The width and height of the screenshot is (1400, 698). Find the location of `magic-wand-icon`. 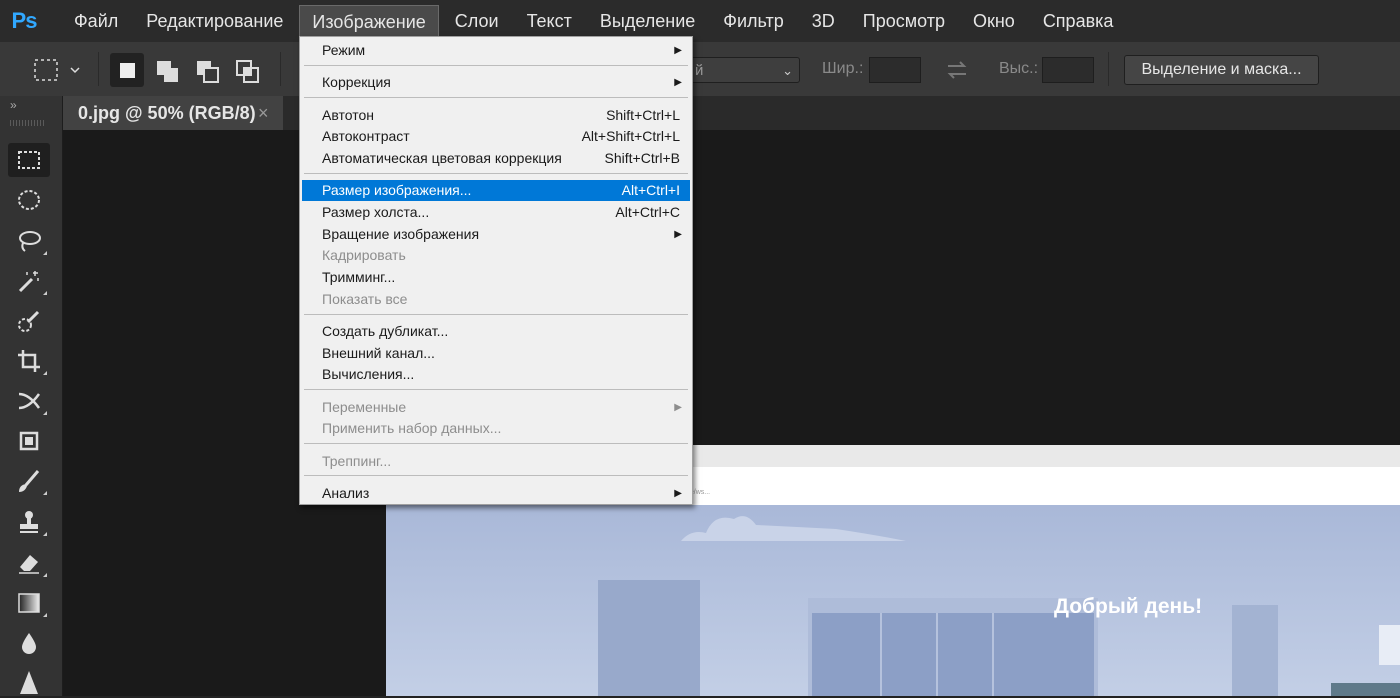

magic-wand-icon is located at coordinates (28, 282).